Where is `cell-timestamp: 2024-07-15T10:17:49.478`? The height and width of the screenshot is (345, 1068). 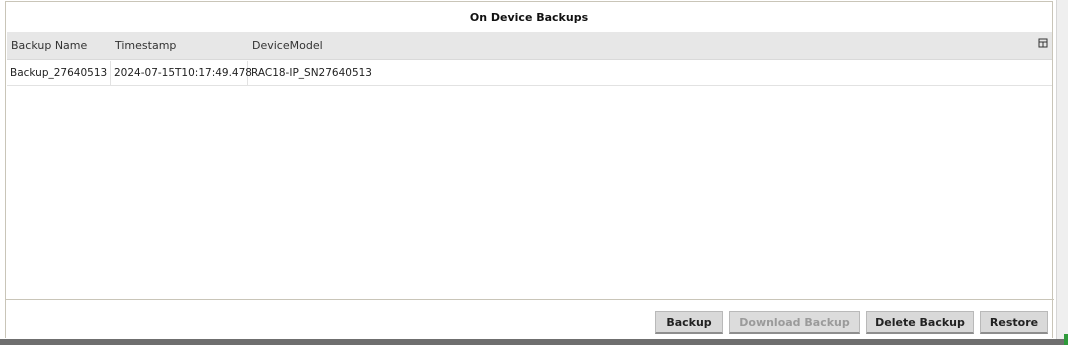
cell-timestamp: 2024-07-15T10:17:49.478 is located at coordinates (181, 73).